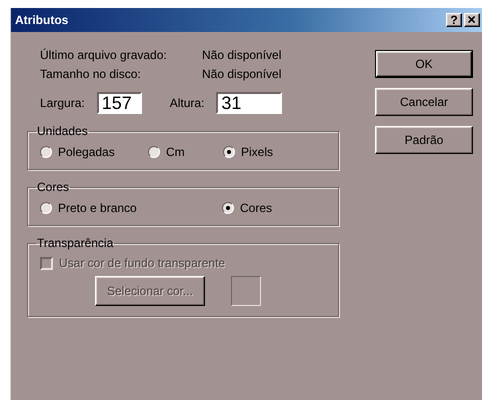 This screenshot has width=482, height=400. Describe the element at coordinates (249, 103) in the screenshot. I see `size-field: 31` at that location.